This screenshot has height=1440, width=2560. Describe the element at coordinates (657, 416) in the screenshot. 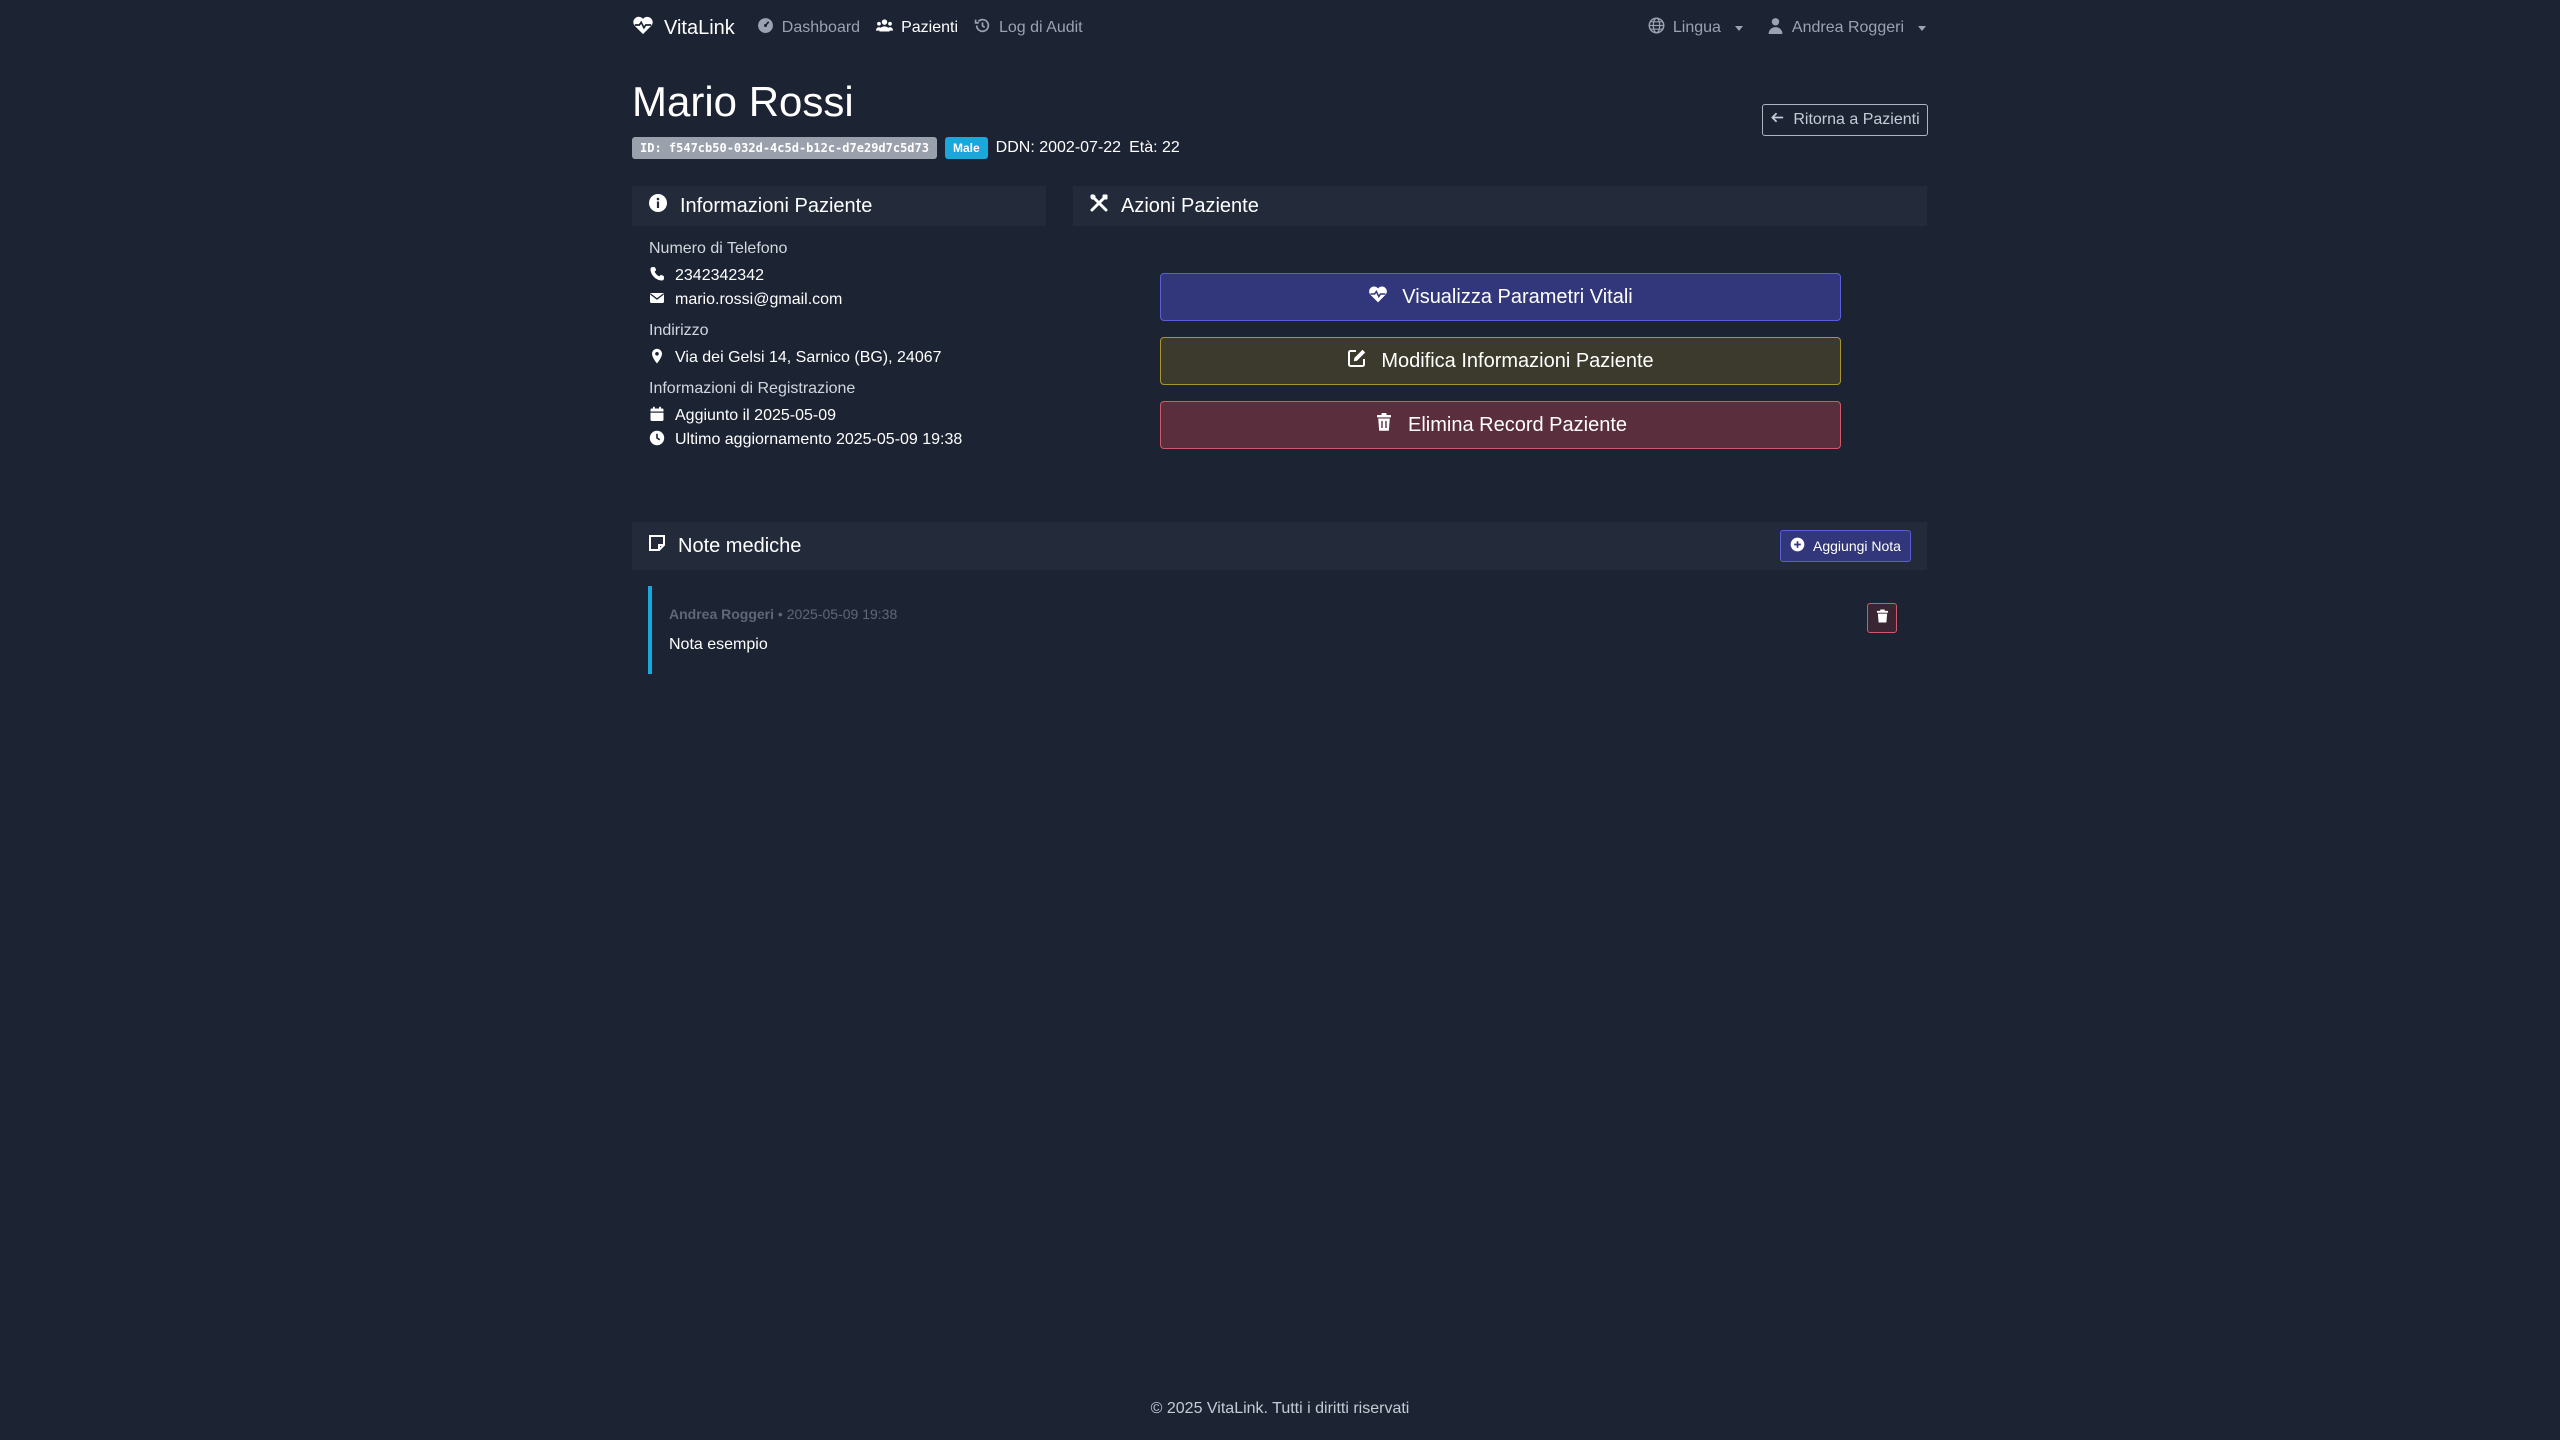

I see `calendar-icon` at that location.